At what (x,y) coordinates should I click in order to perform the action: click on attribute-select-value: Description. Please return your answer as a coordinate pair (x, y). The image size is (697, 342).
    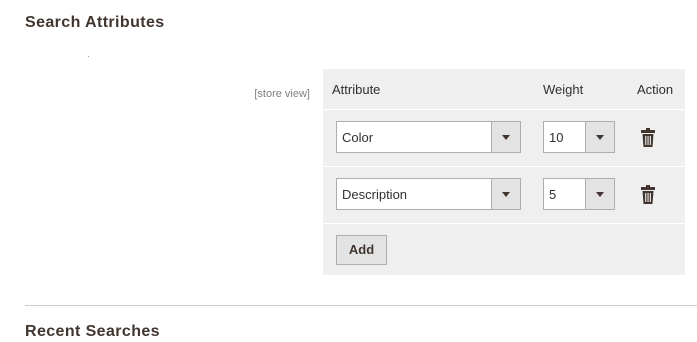
    Looking at the image, I should click on (375, 194).